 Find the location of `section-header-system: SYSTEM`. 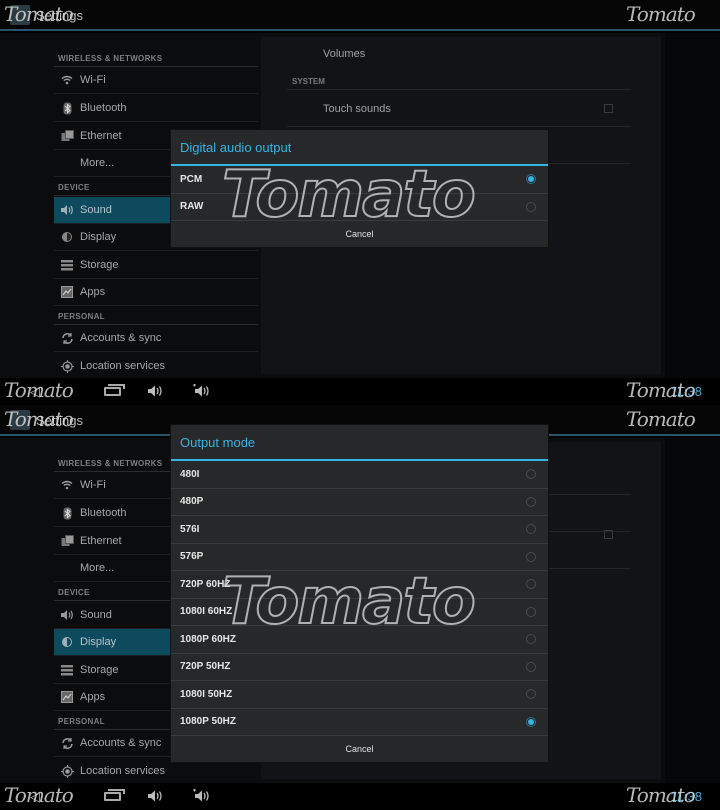

section-header-system: SYSTEM is located at coordinates (308, 81).